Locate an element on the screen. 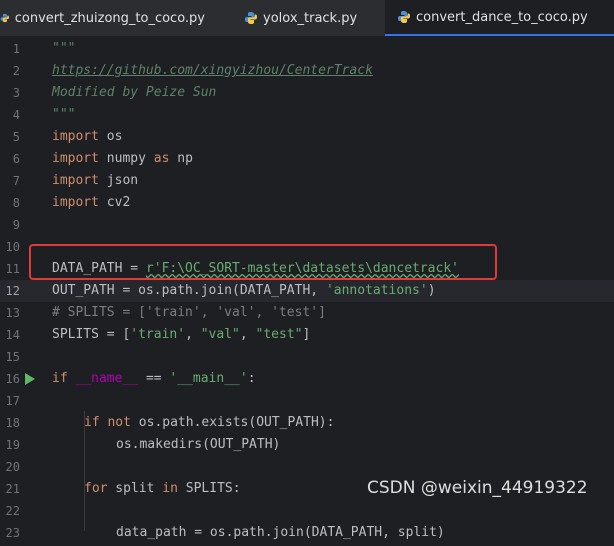 The width and height of the screenshot is (614, 546). line-number: 17 is located at coordinates (12, 401).